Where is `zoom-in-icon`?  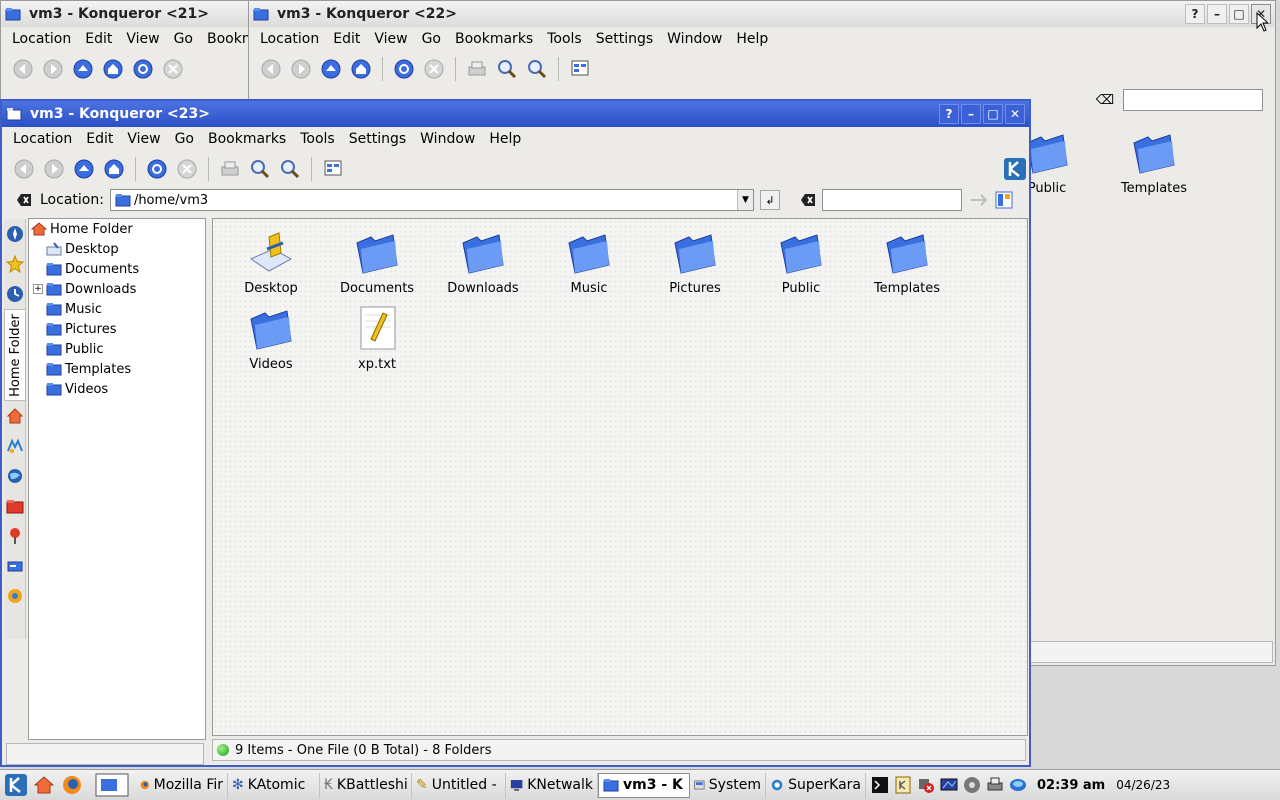 zoom-in-icon is located at coordinates (507, 69).